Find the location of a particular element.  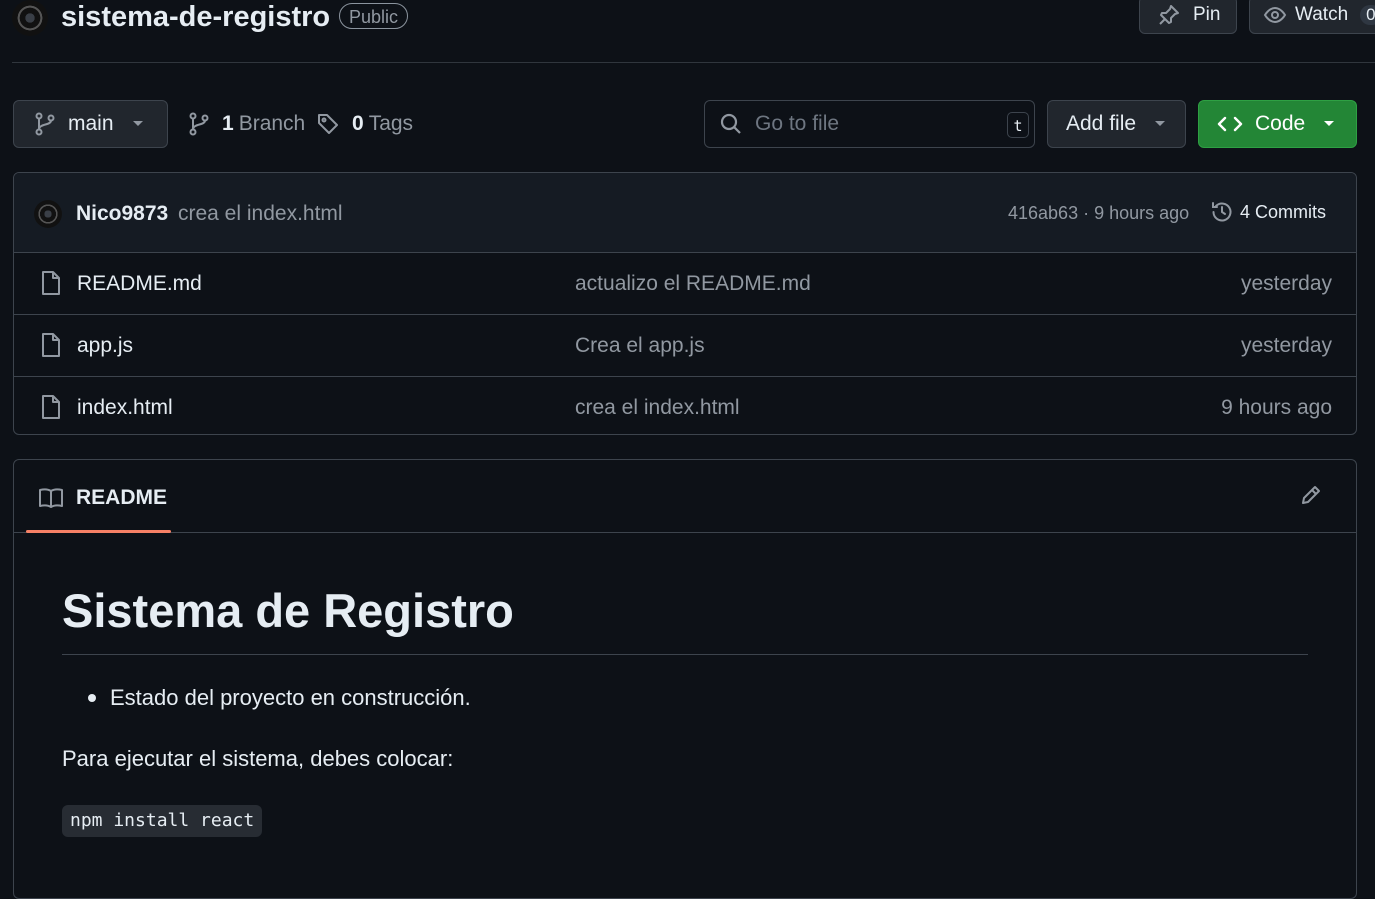

shortcut-key: t is located at coordinates (1018, 125).